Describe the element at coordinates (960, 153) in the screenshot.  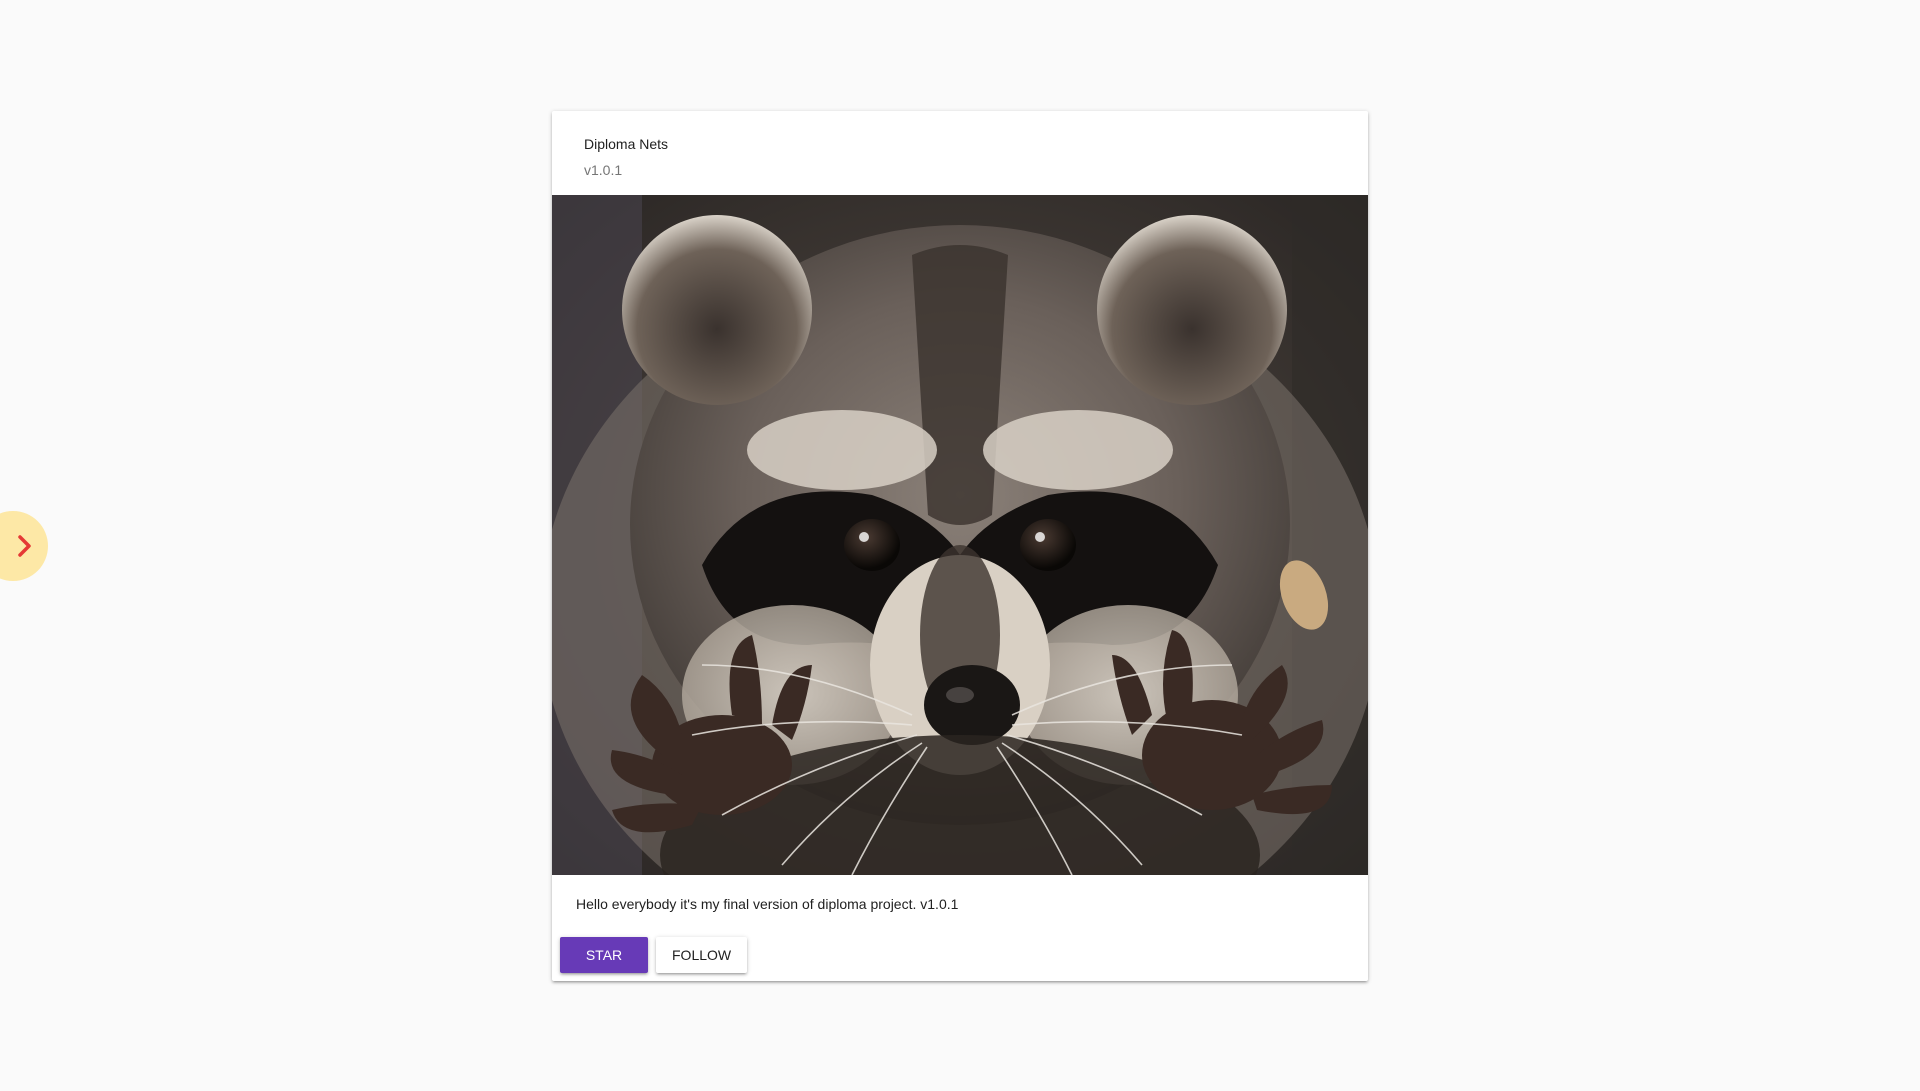
I see `card-header: Diploma Nets v1.0.1` at that location.